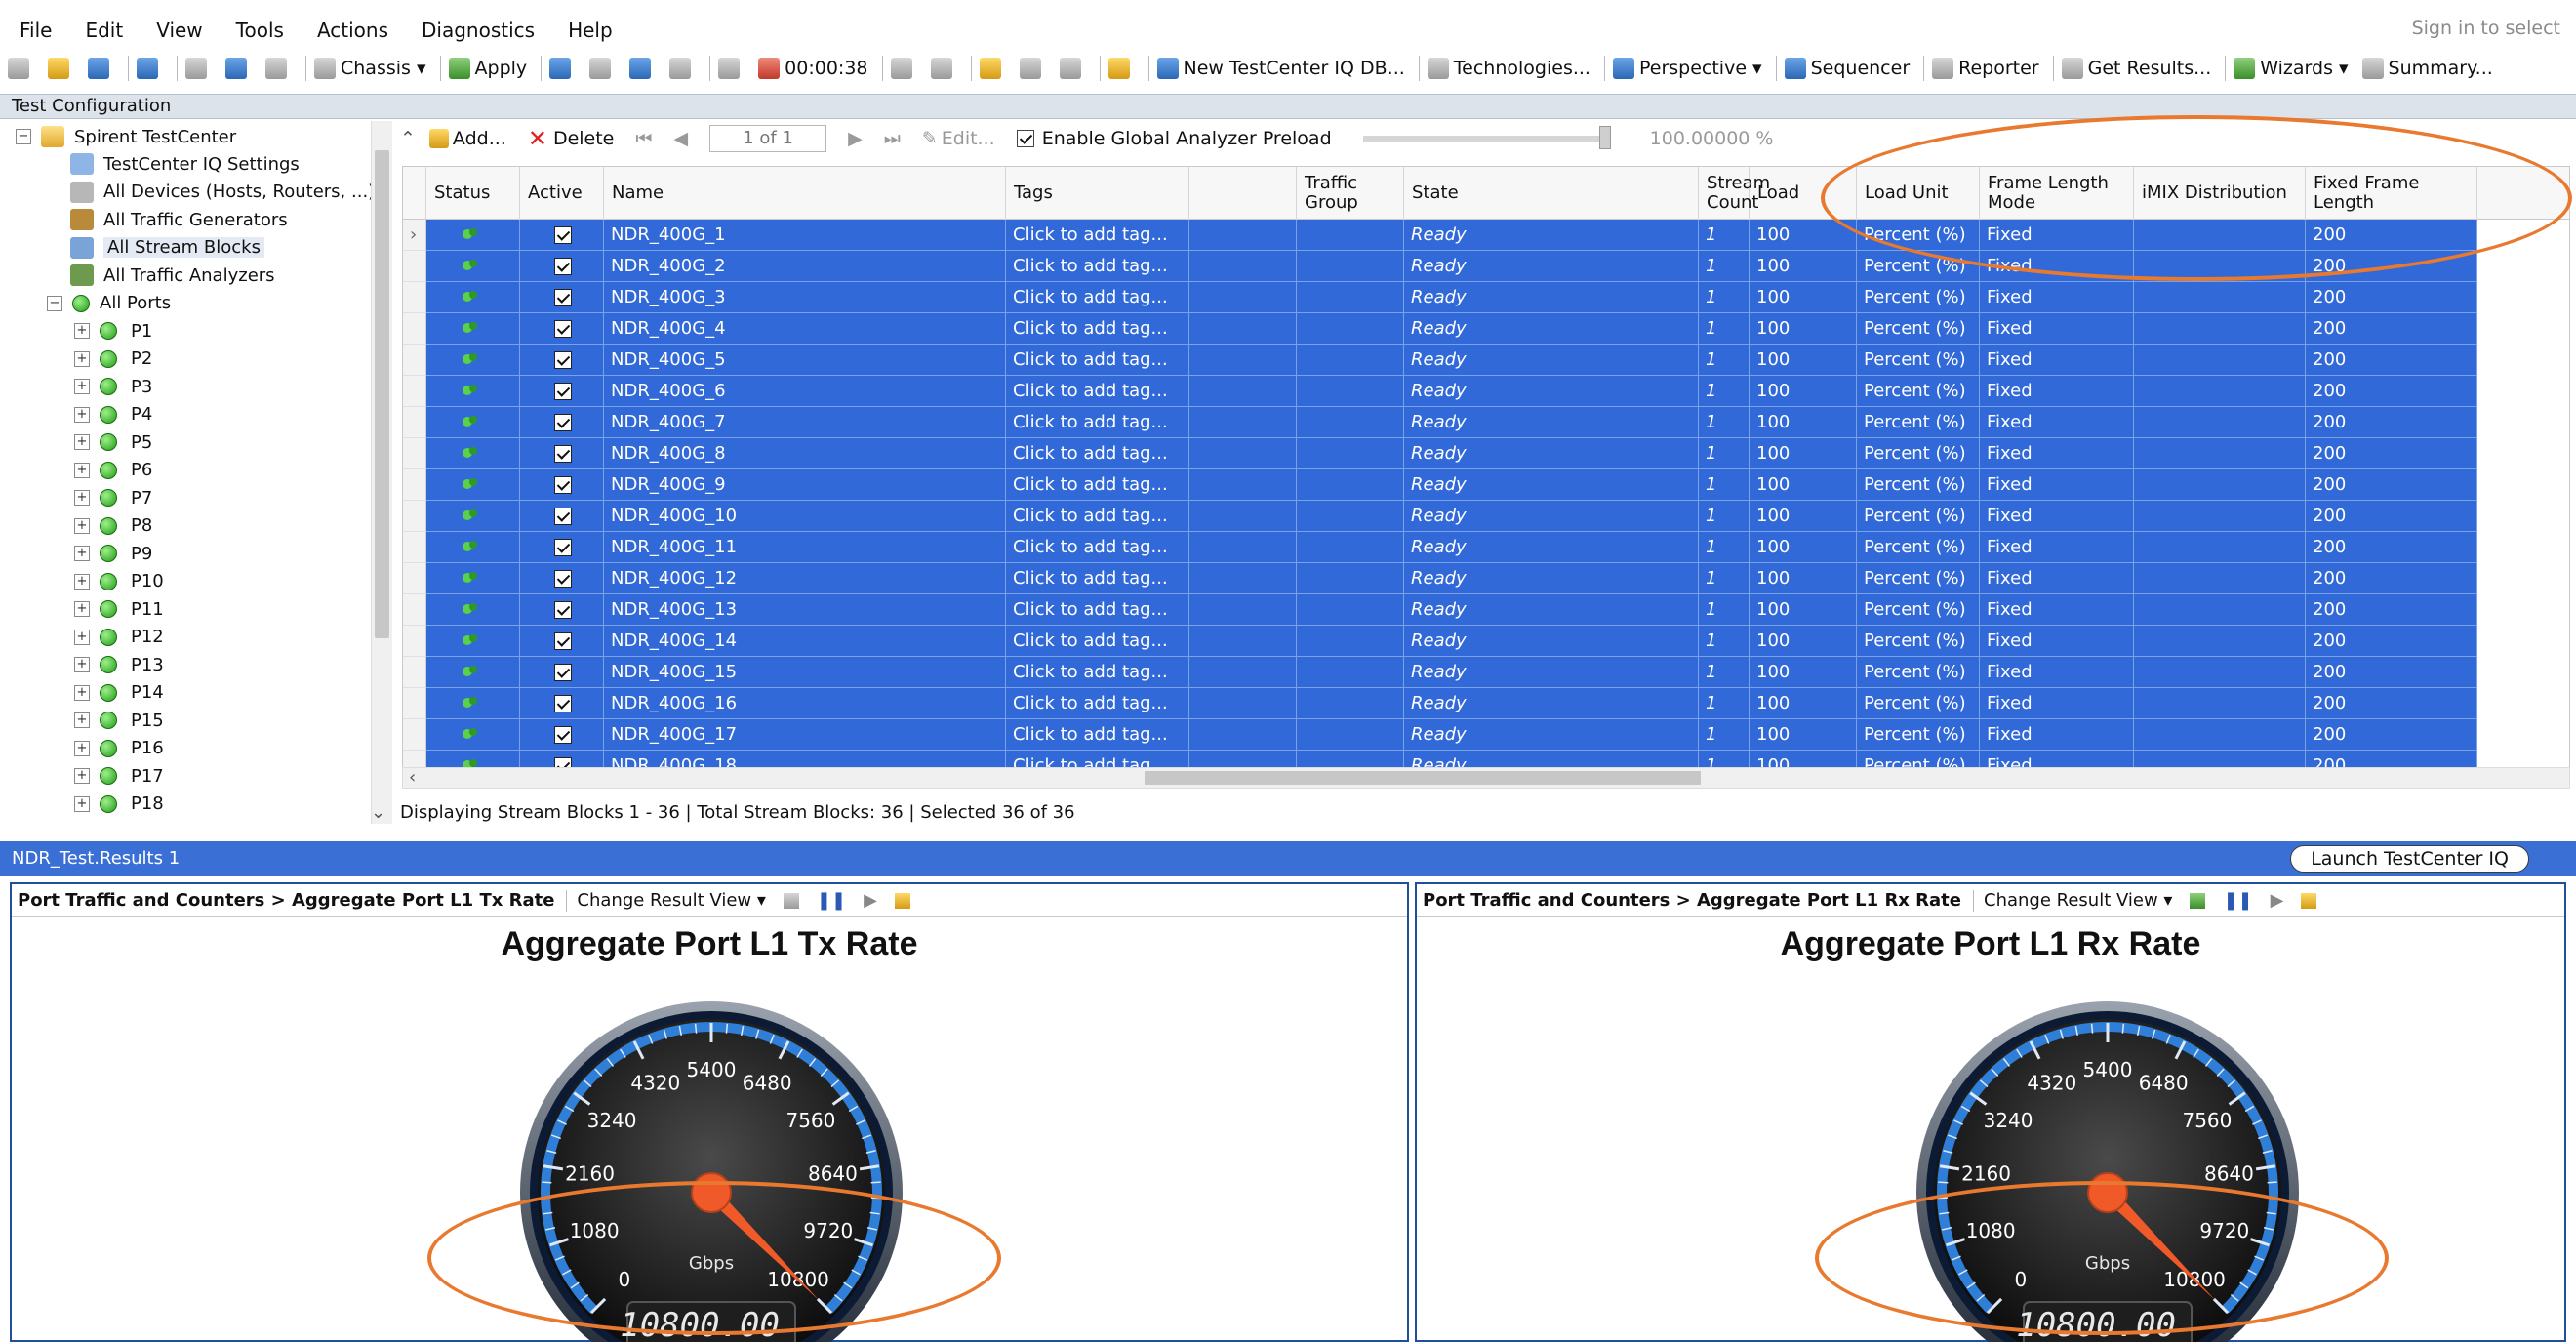  Describe the element at coordinates (109, 303) in the screenshot. I see `tree-item-all-ports: − All Ports` at that location.